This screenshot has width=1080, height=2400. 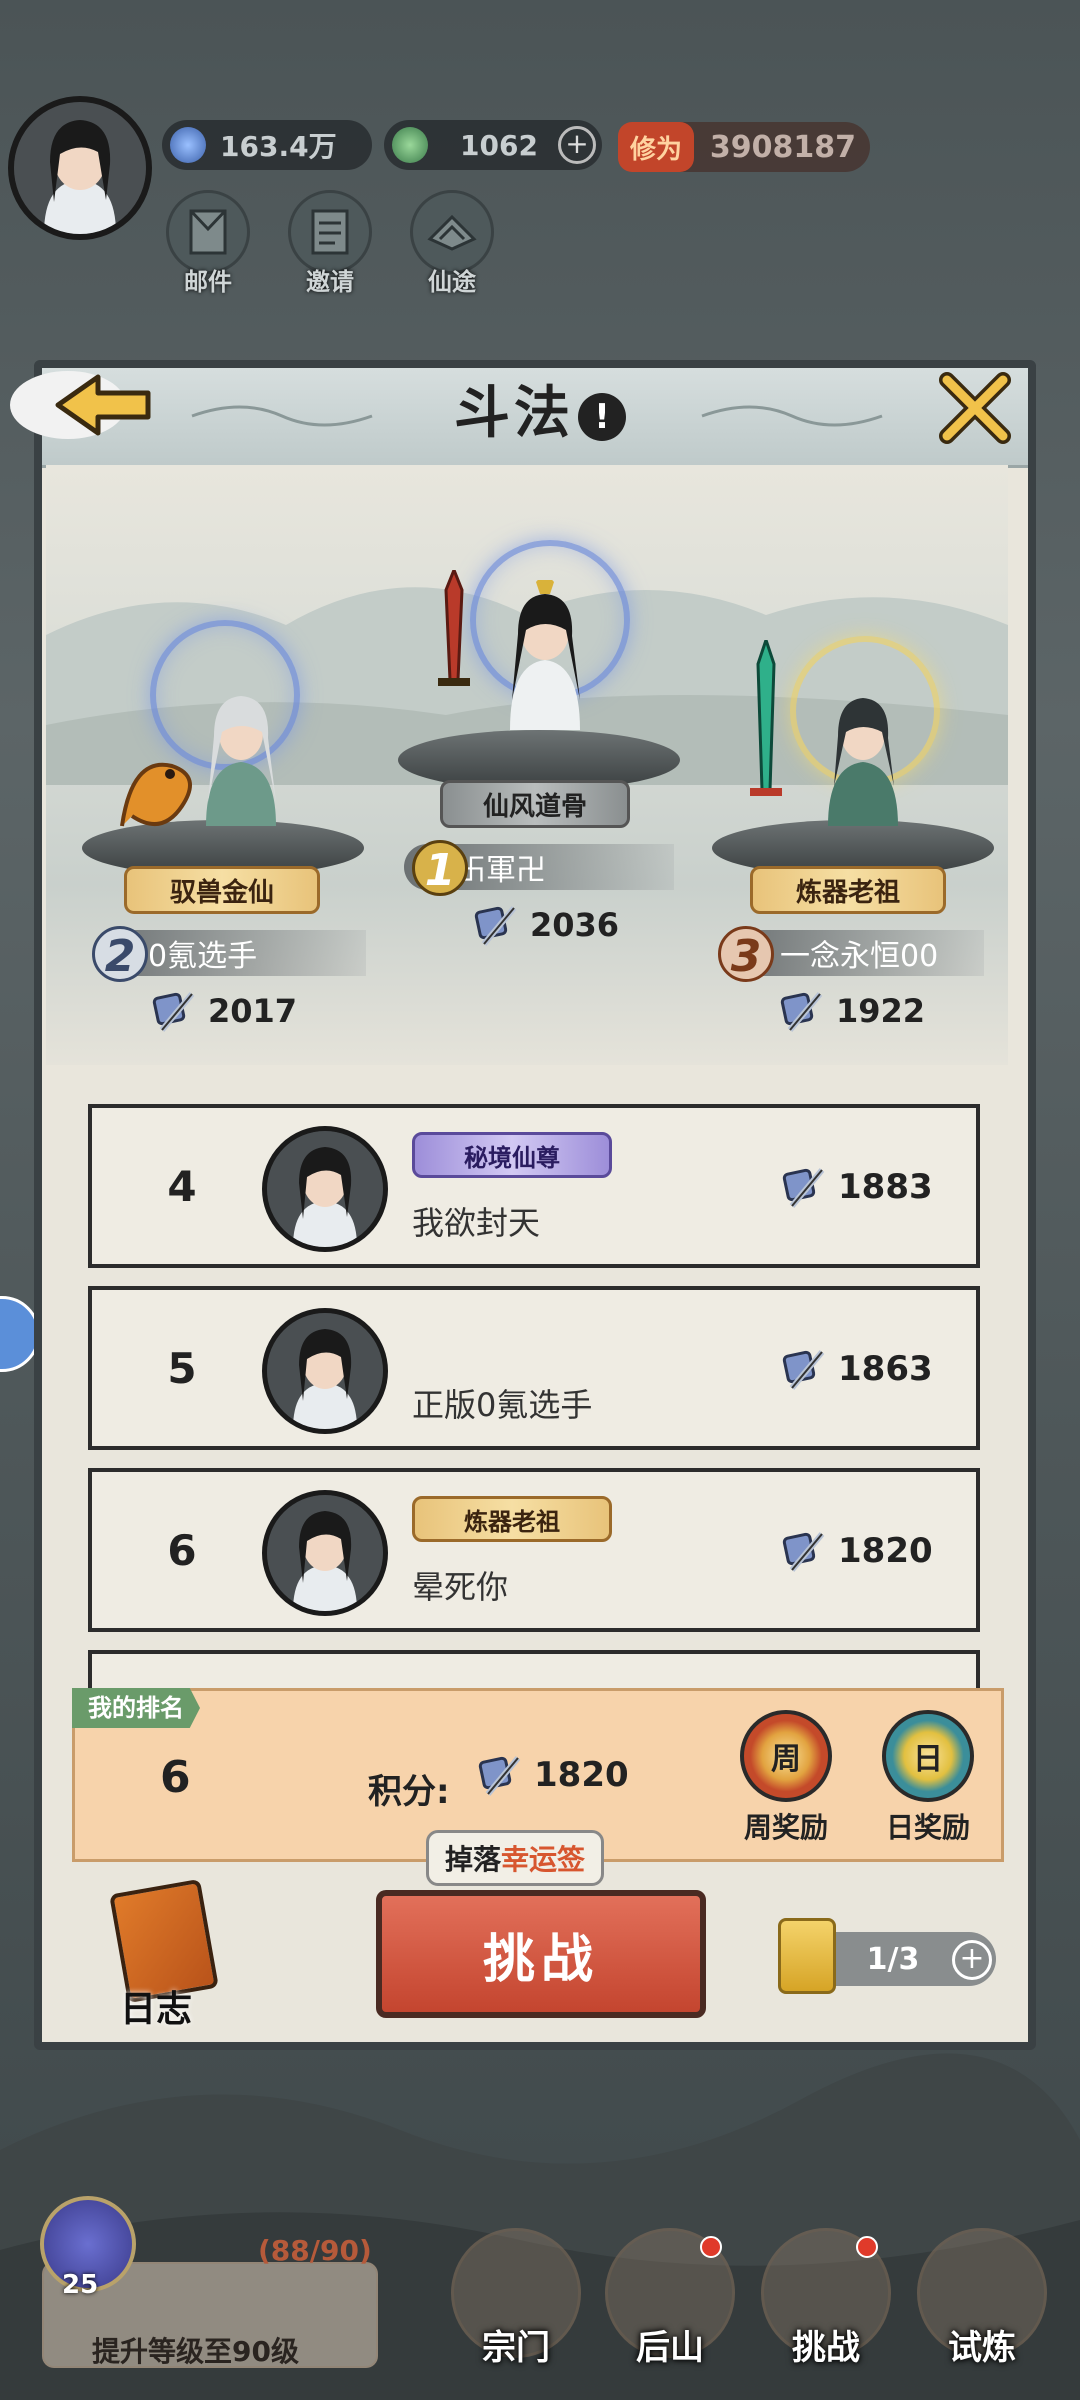 I want to click on challenge-notification-dot, so click(x=867, y=2247).